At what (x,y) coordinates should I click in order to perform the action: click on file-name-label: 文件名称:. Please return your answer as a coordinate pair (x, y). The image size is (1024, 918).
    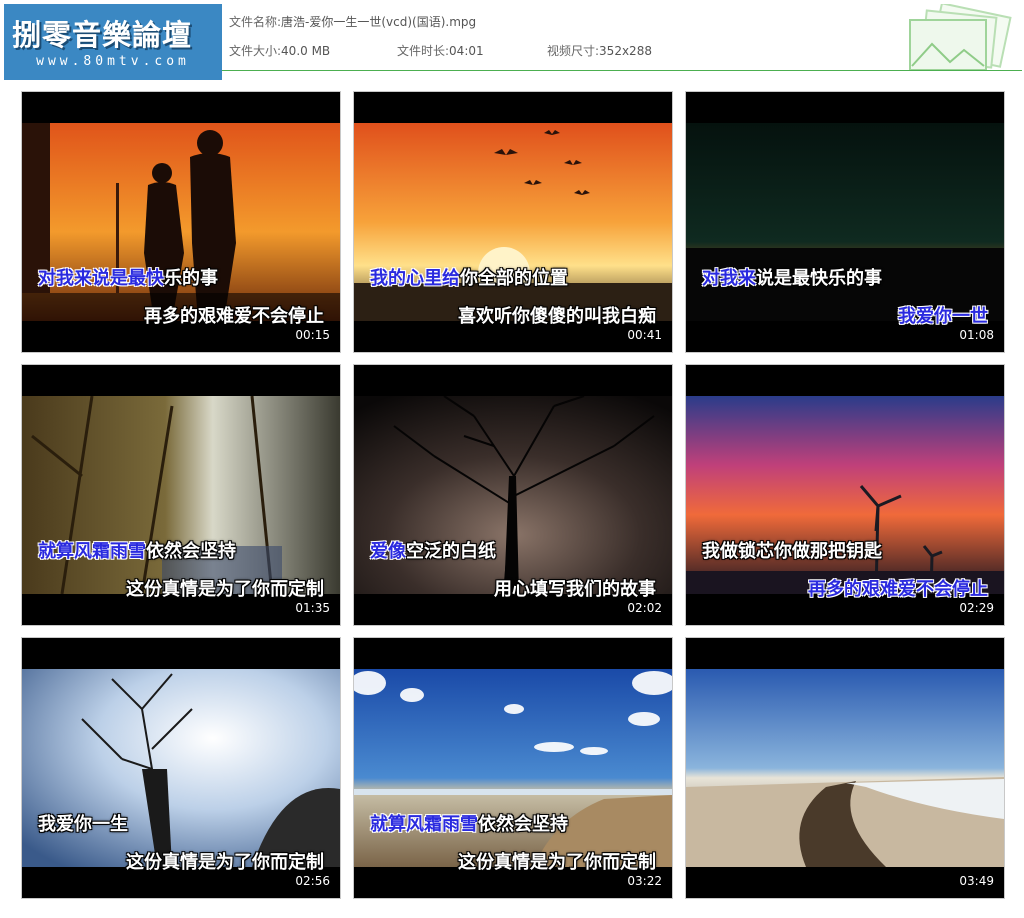
    Looking at the image, I should click on (255, 22).